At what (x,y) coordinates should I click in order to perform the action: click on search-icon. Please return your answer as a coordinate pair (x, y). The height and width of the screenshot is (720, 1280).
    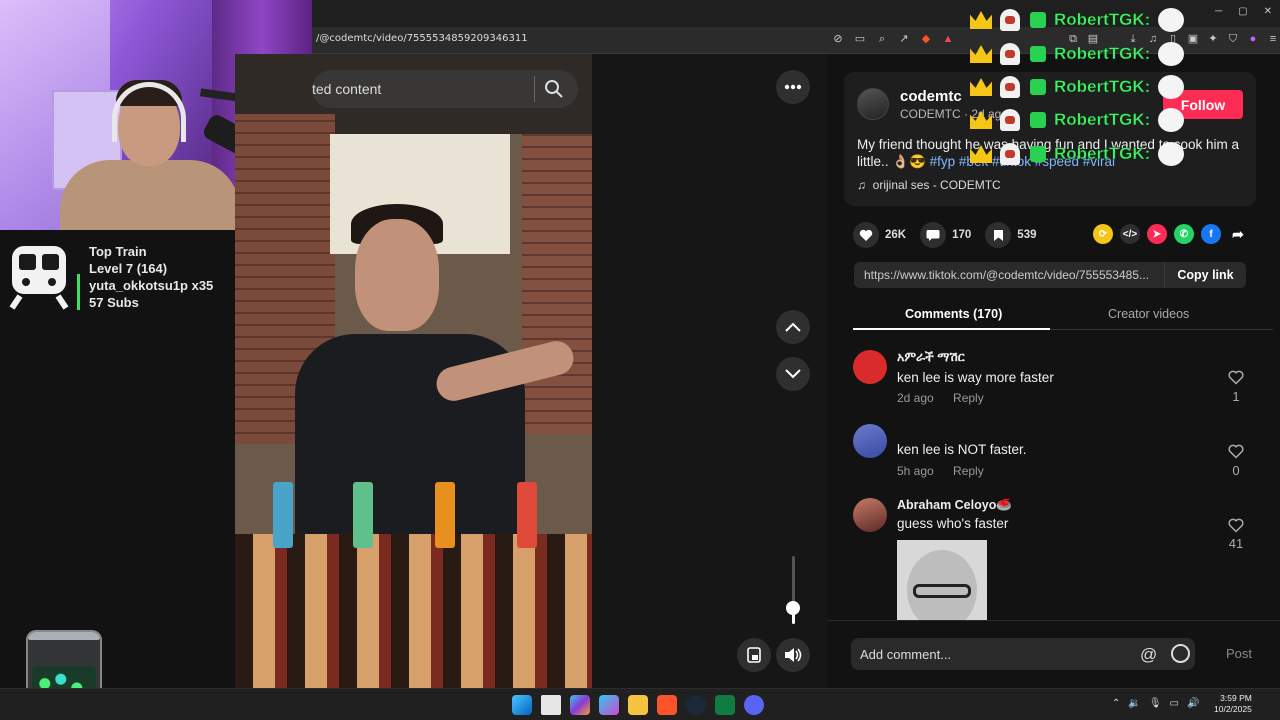
    Looking at the image, I should click on (554, 89).